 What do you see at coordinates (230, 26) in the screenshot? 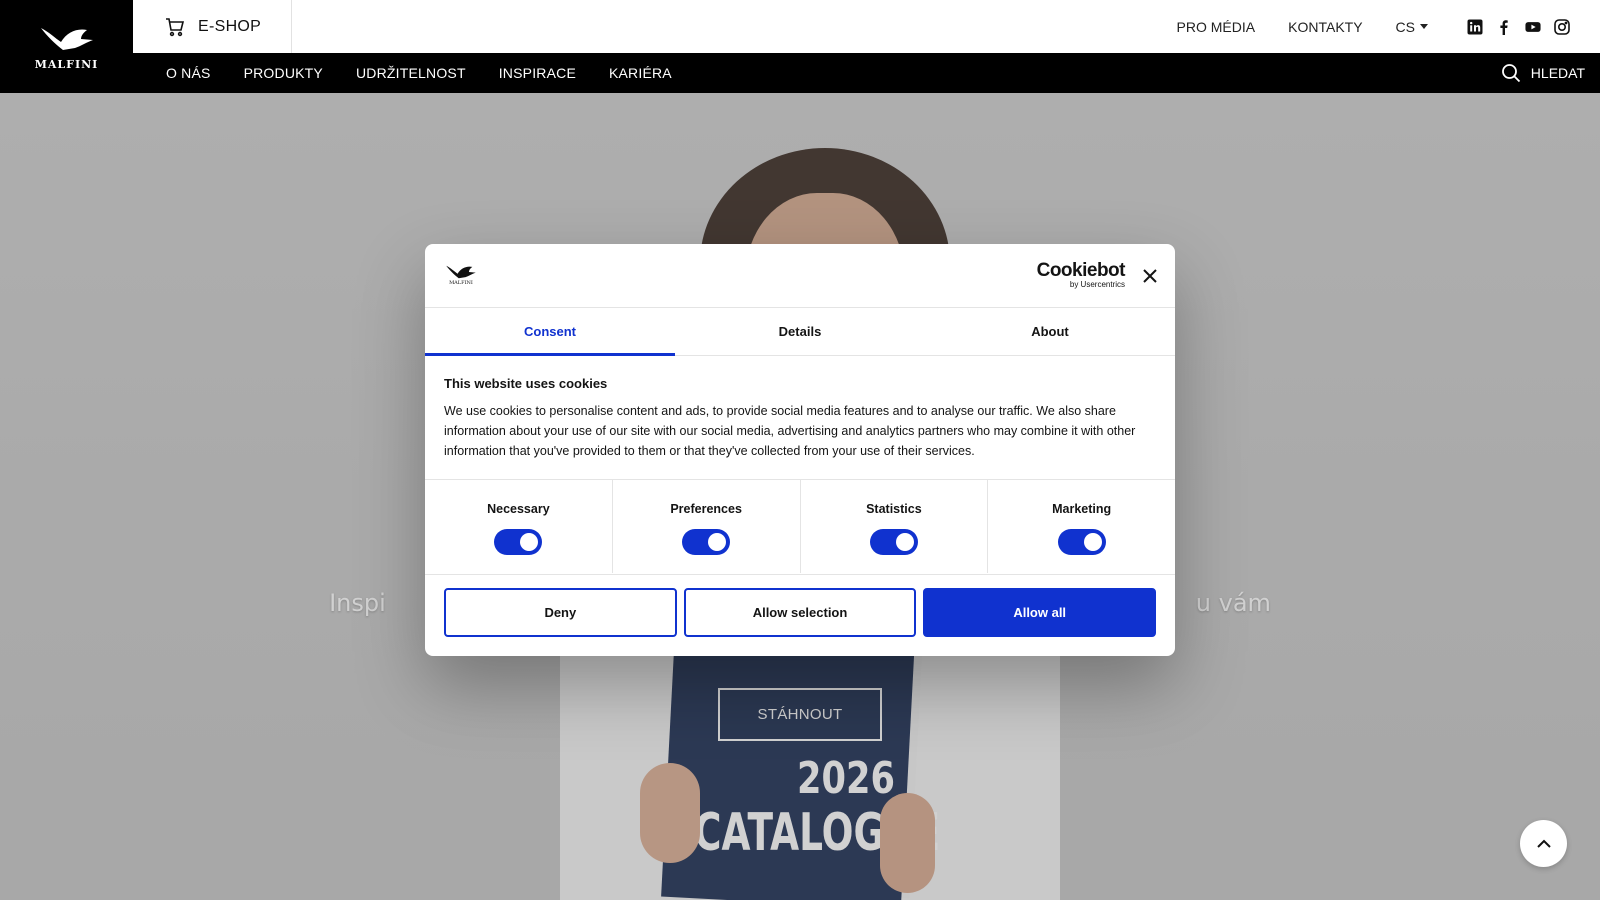
I see `eshop-label: E-SHOP` at bounding box center [230, 26].